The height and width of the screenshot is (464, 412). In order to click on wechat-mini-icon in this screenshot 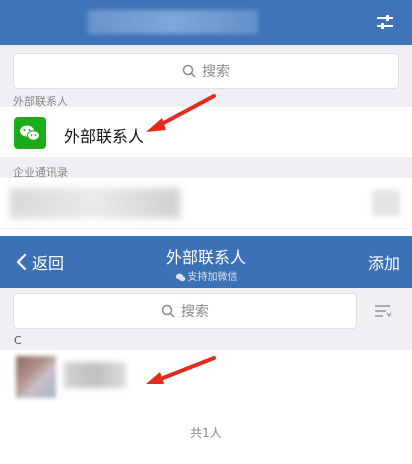, I will do `click(180, 277)`.